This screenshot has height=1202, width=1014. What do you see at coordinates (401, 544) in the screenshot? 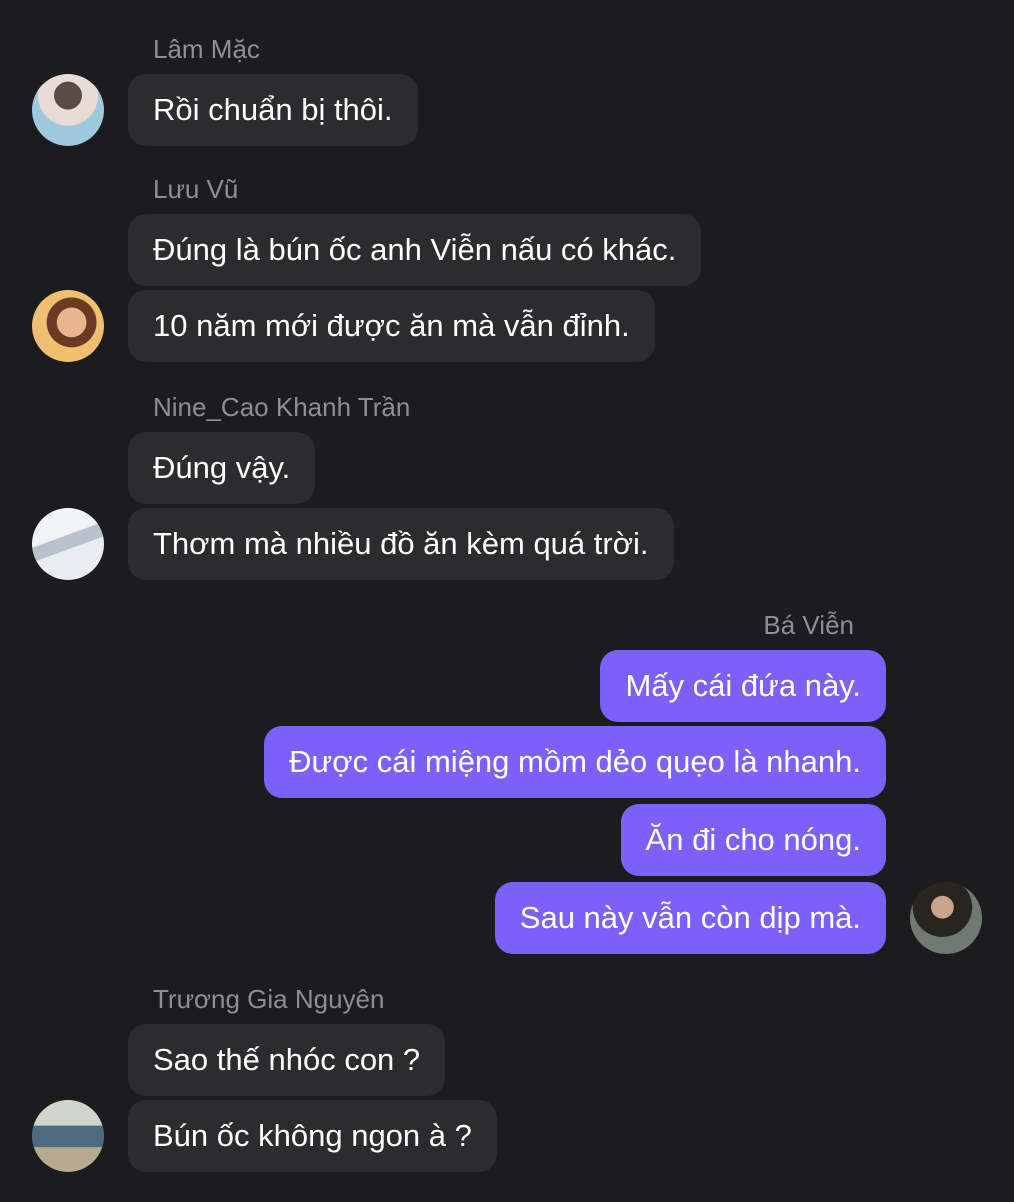
I see `message-bubble: Thơm mà nhiều đồ ăn kèm quá trời.` at bounding box center [401, 544].